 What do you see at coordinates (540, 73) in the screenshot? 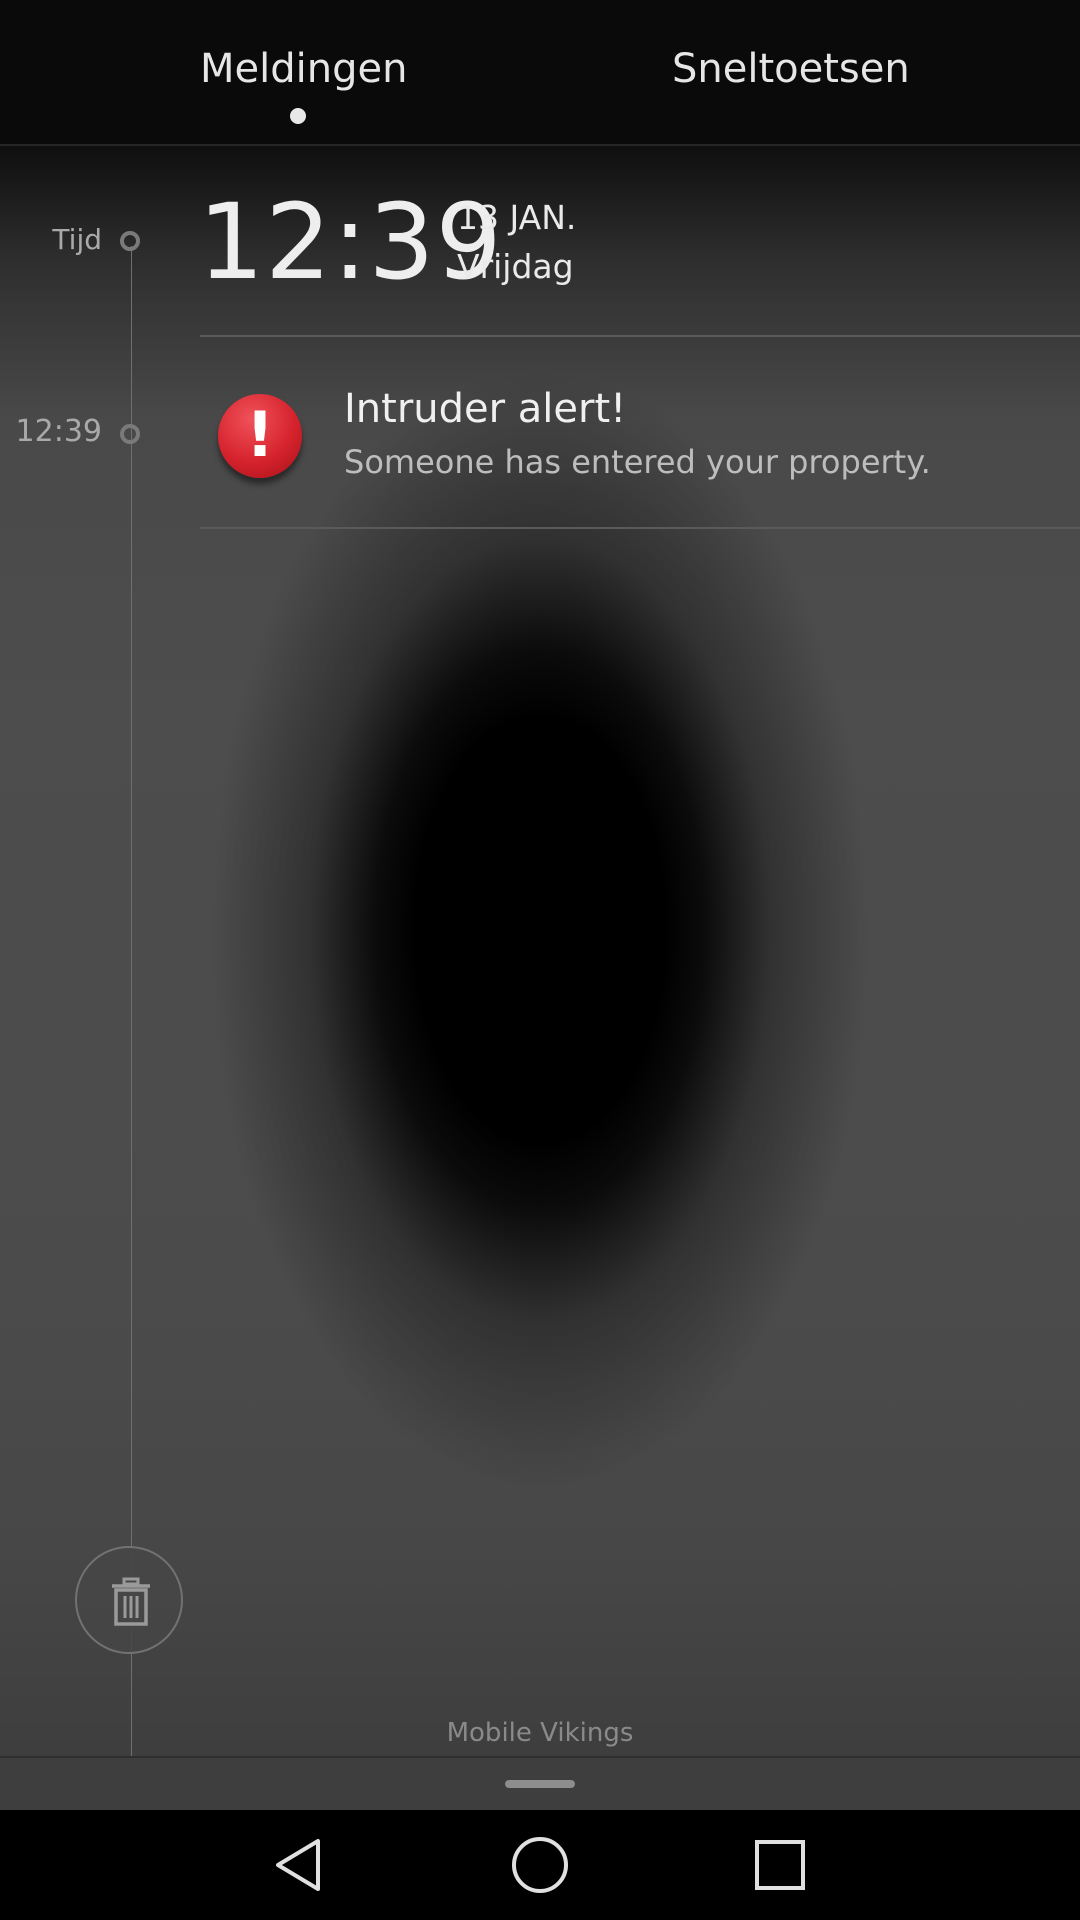
I see `notification-shade-tabs: Meldingen Sneltoetsen` at bounding box center [540, 73].